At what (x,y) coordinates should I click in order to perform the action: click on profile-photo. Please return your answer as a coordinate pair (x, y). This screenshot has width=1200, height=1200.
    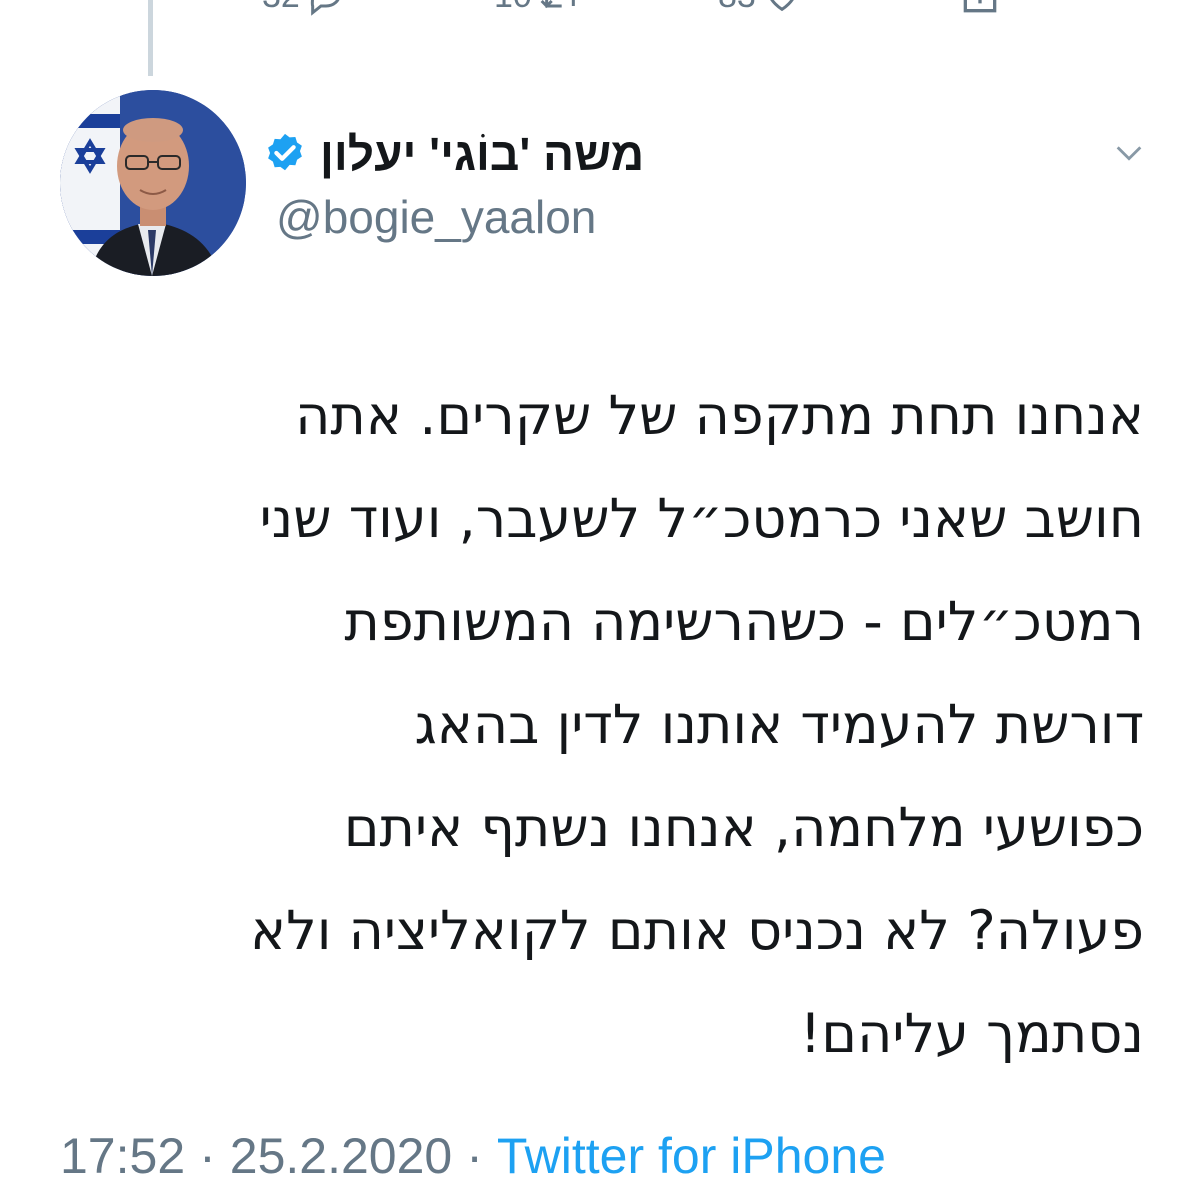
    Looking at the image, I should click on (153, 183).